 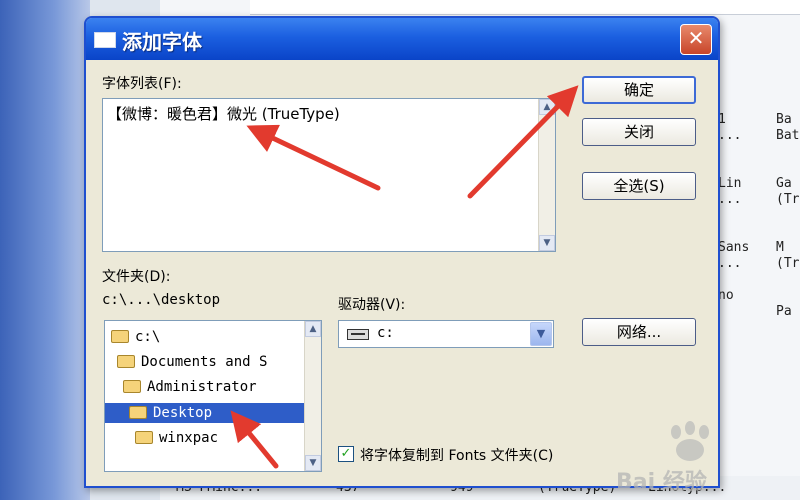 What do you see at coordinates (161, 300) in the screenshot?
I see `current-path: c:\...\desktop` at bounding box center [161, 300].